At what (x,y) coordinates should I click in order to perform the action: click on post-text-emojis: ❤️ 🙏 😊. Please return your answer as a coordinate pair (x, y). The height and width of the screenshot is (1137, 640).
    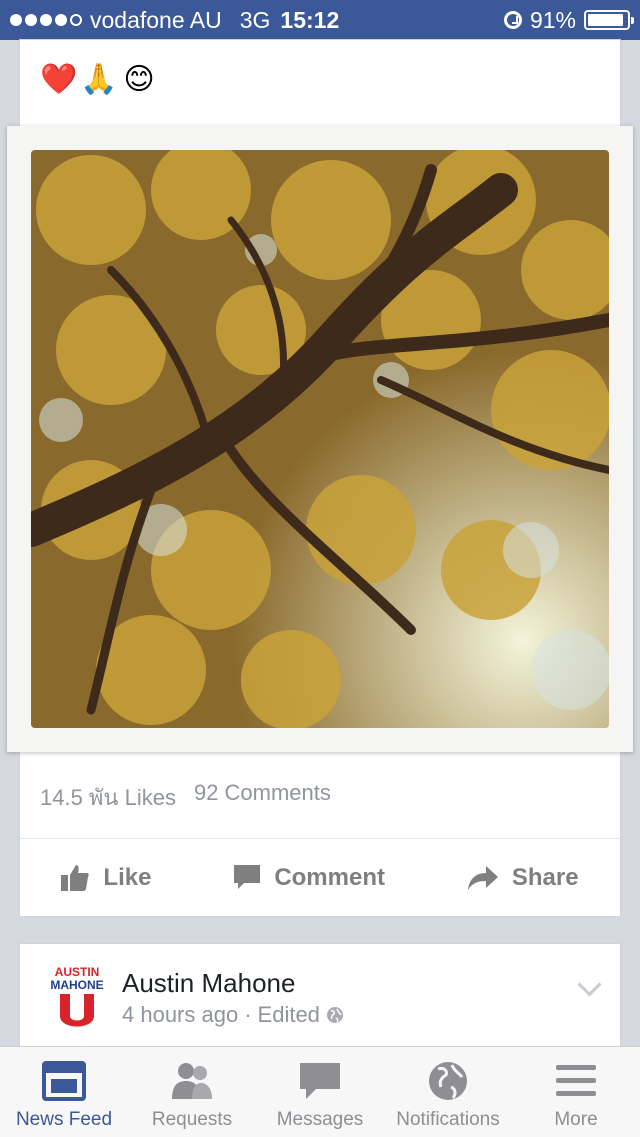
    Looking at the image, I should click on (98, 79).